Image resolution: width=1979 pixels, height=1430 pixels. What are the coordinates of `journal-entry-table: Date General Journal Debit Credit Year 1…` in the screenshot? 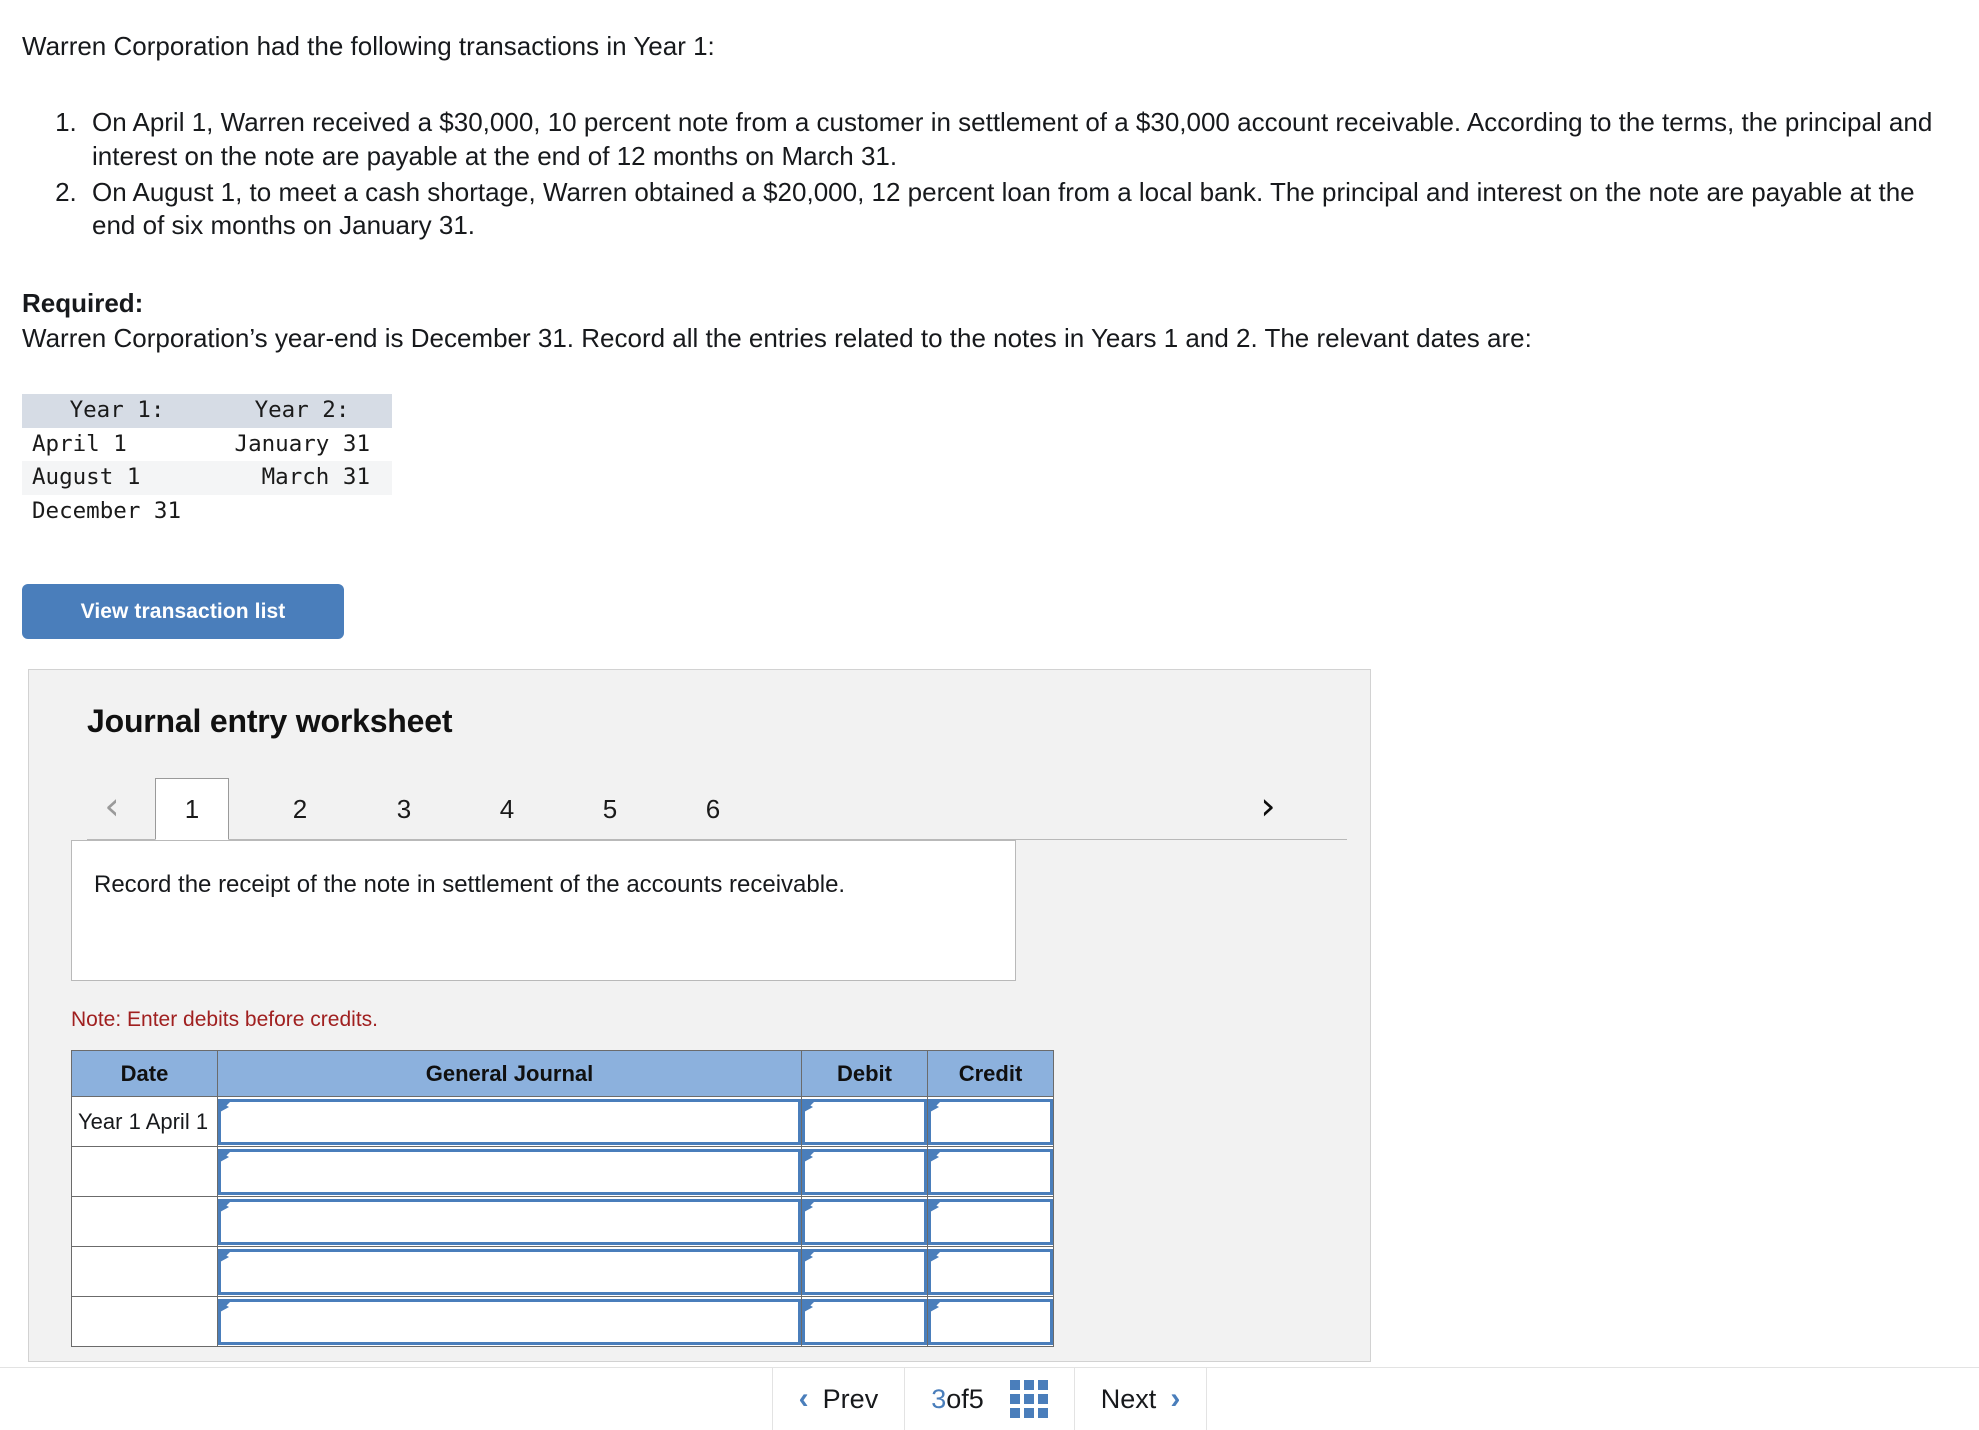 It's located at (562, 1198).